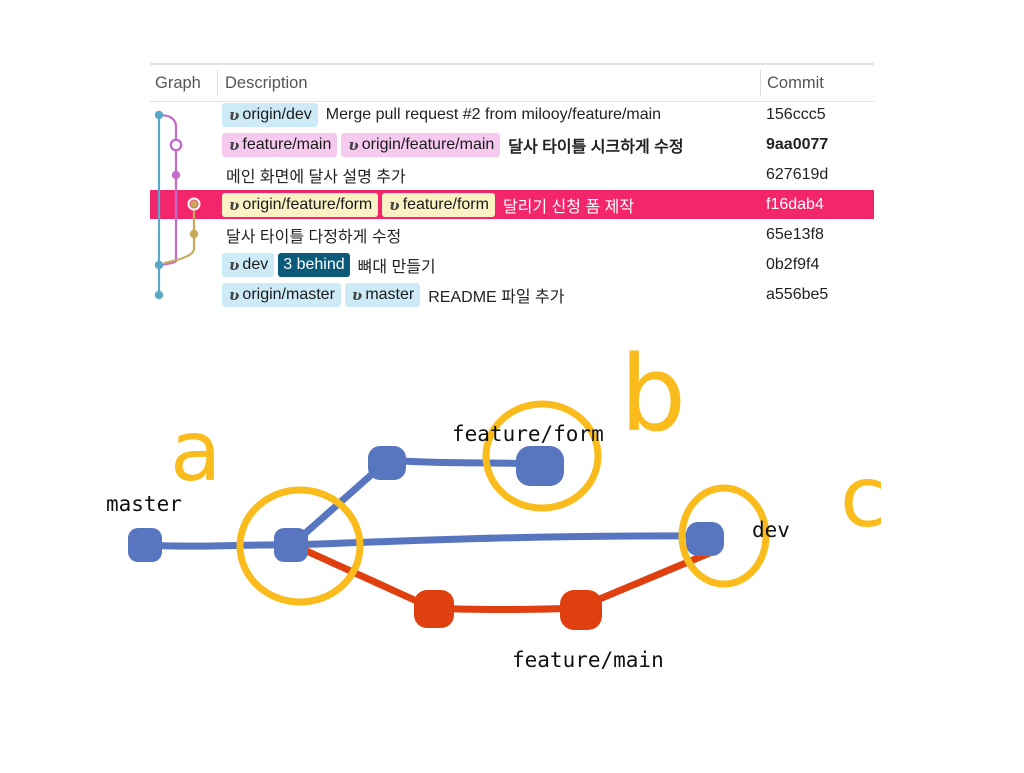 Image resolution: width=1024 pixels, height=773 pixels. I want to click on commit-column-header: Commit, so click(795, 83).